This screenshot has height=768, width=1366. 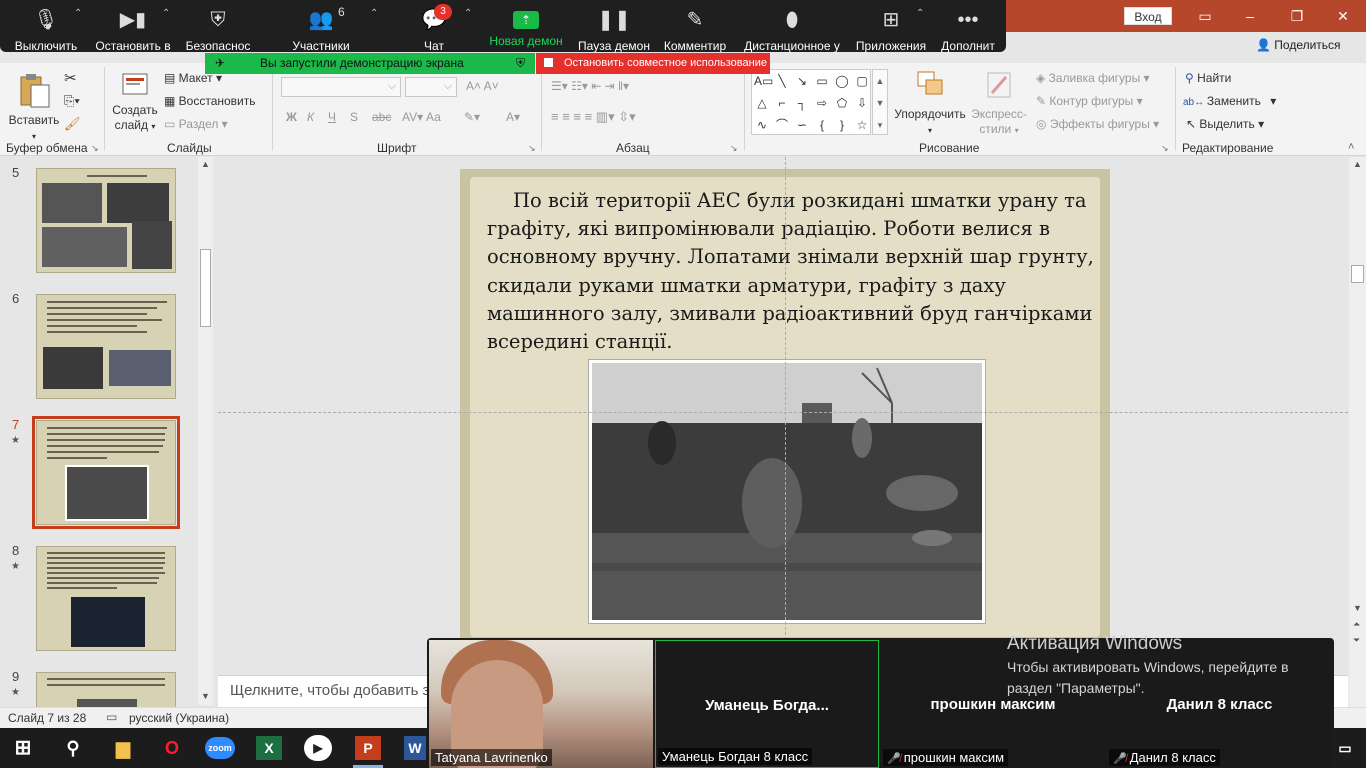 What do you see at coordinates (590, 86) in the screenshot?
I see `bullets-icon: ☰▾ ☷▾ ⇤ ⇥ ‖▾` at bounding box center [590, 86].